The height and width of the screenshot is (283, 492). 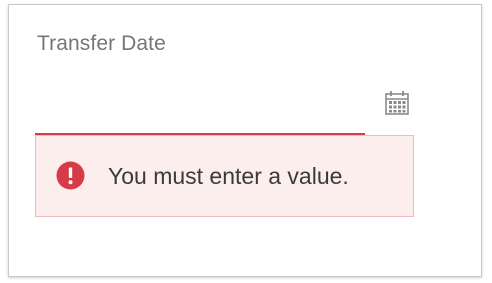 I want to click on transfer-date-input, so click(x=224, y=109).